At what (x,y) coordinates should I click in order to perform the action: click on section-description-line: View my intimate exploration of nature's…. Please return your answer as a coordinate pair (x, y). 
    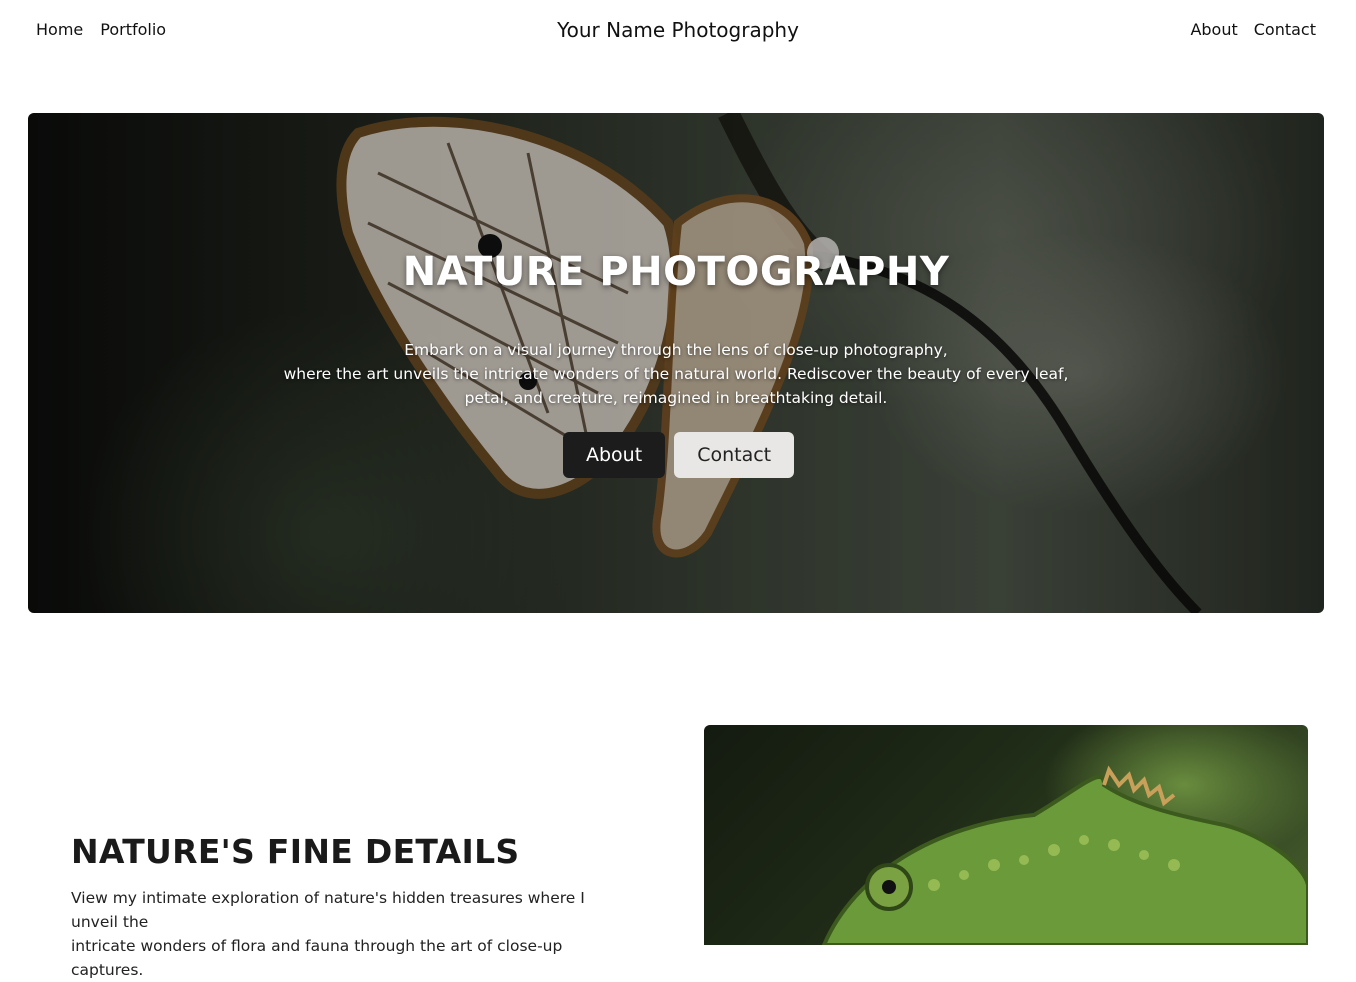
    Looking at the image, I should click on (328, 910).